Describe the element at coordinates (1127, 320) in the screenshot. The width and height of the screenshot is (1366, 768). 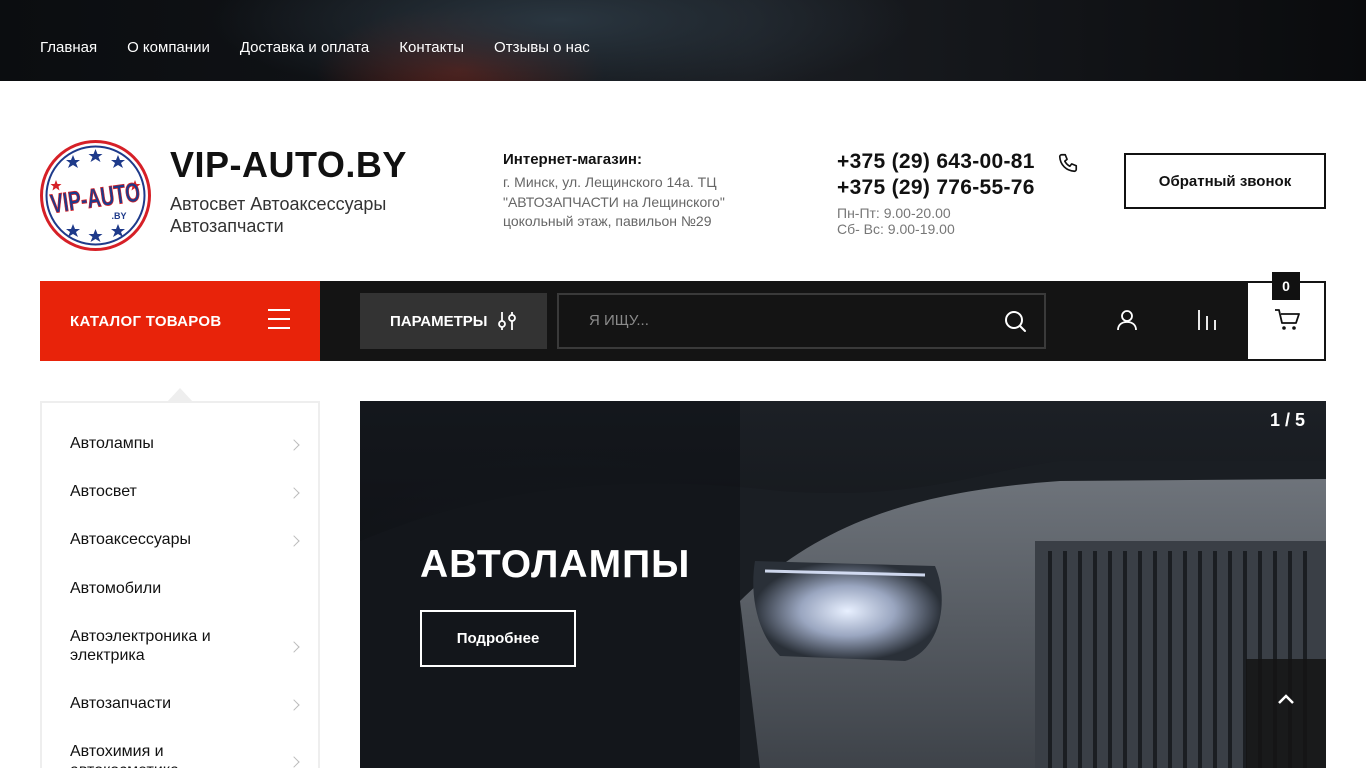
I see `user-account-icon` at that location.